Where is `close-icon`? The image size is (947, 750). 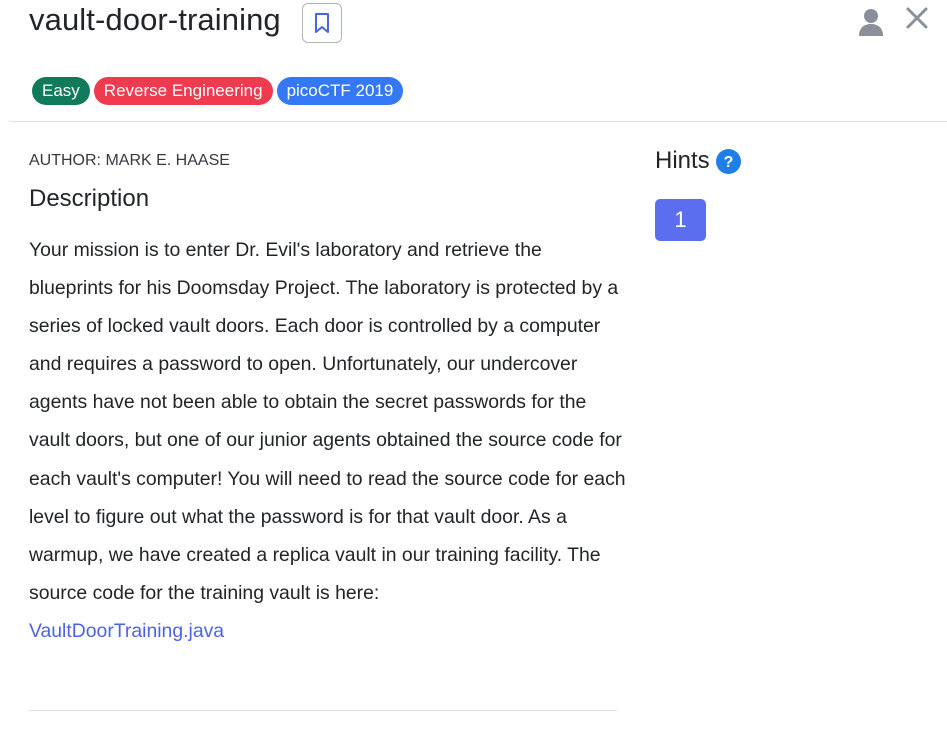
close-icon is located at coordinates (917, 18).